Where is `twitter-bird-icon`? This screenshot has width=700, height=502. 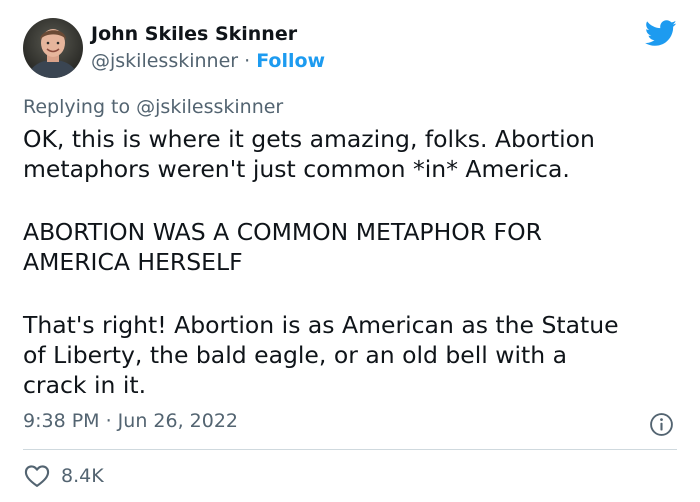
twitter-bird-icon is located at coordinates (661, 33).